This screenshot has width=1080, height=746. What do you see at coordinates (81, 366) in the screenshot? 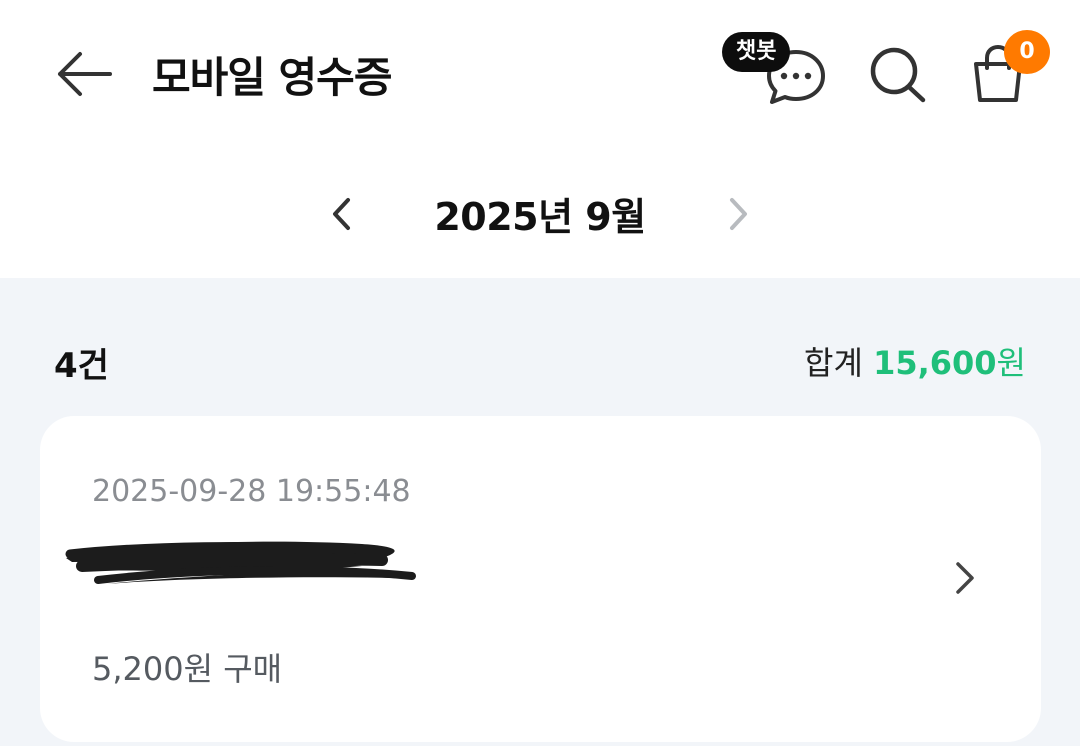
I see `receipt-count: 4건` at bounding box center [81, 366].